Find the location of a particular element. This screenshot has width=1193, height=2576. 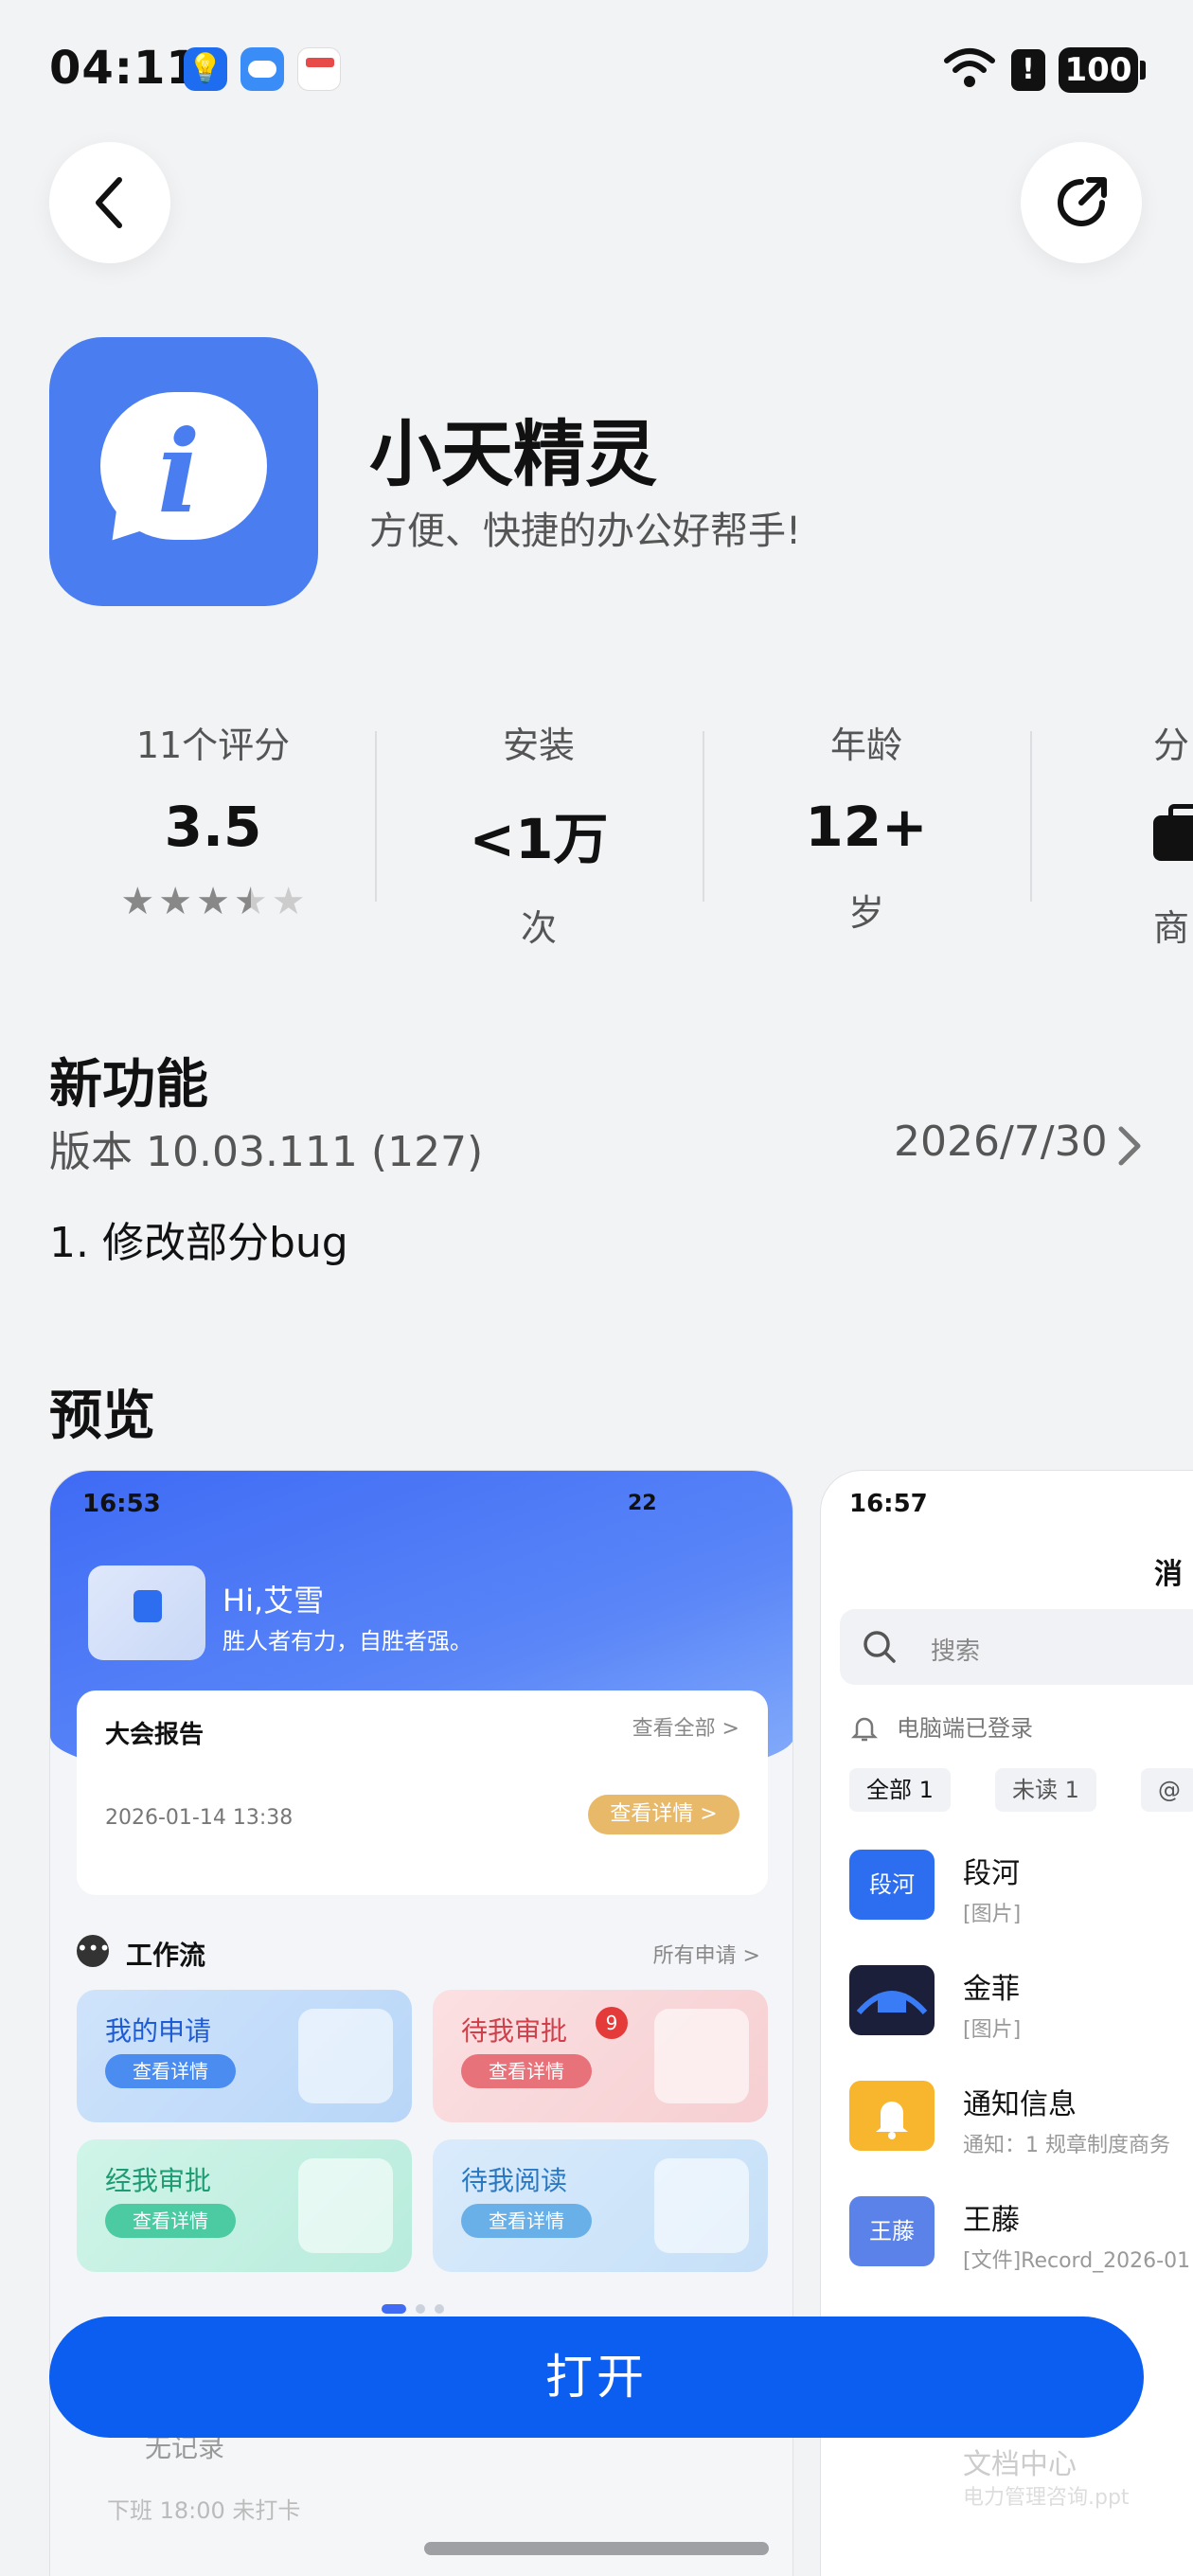

motto: 胜人者有力，自胜者强。 is located at coordinates (347, 1641).